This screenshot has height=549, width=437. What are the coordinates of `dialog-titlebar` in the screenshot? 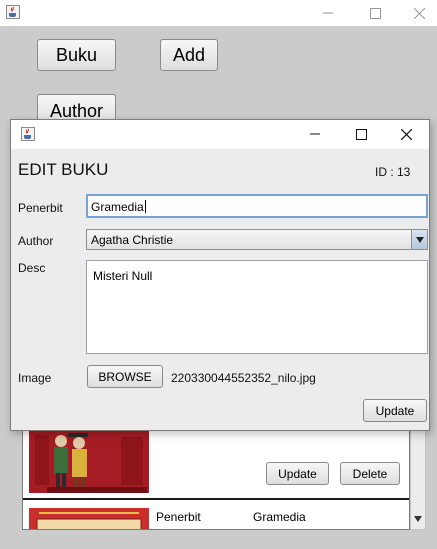 It's located at (220, 134).